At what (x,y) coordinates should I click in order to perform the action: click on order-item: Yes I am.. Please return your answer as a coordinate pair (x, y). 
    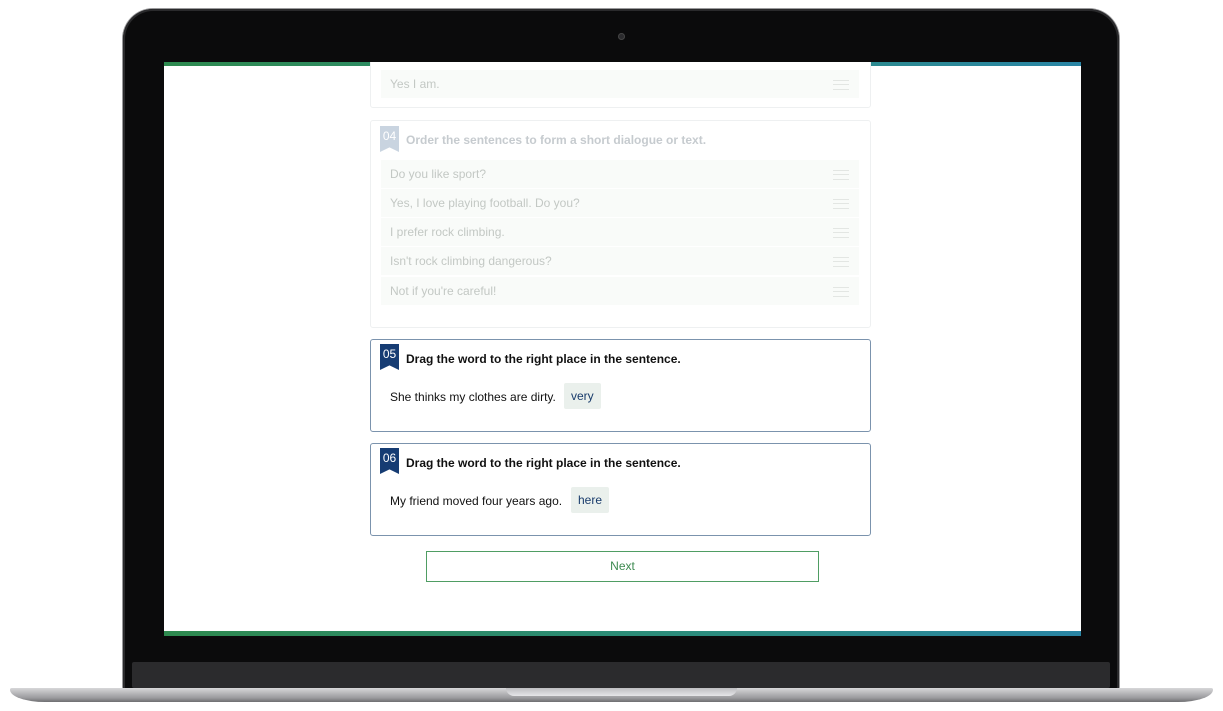
    Looking at the image, I should click on (620, 84).